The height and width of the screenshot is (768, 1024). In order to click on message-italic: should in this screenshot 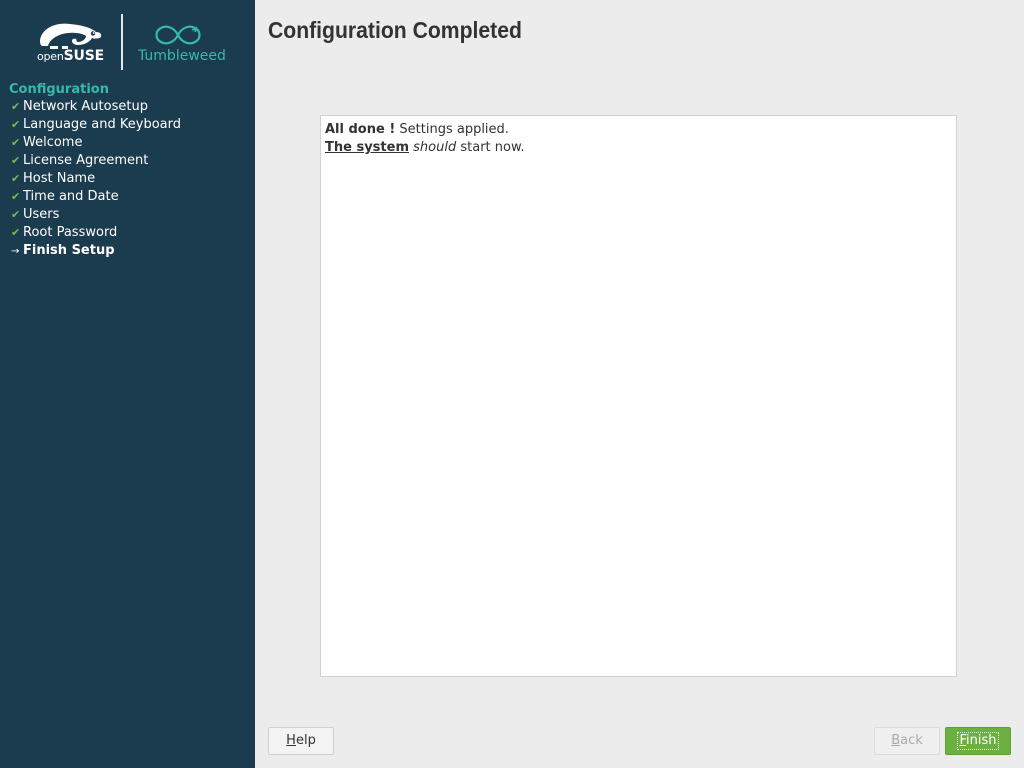, I will do `click(435, 147)`.